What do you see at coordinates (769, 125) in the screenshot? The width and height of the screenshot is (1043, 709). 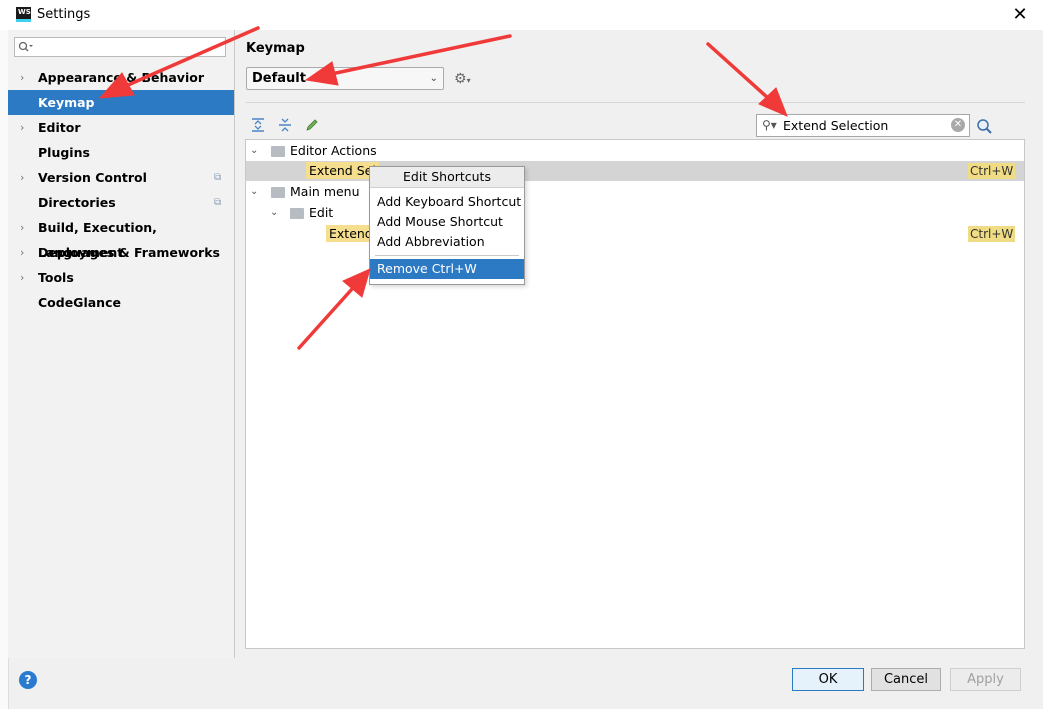 I see `search-icon: ⚲▾` at bounding box center [769, 125].